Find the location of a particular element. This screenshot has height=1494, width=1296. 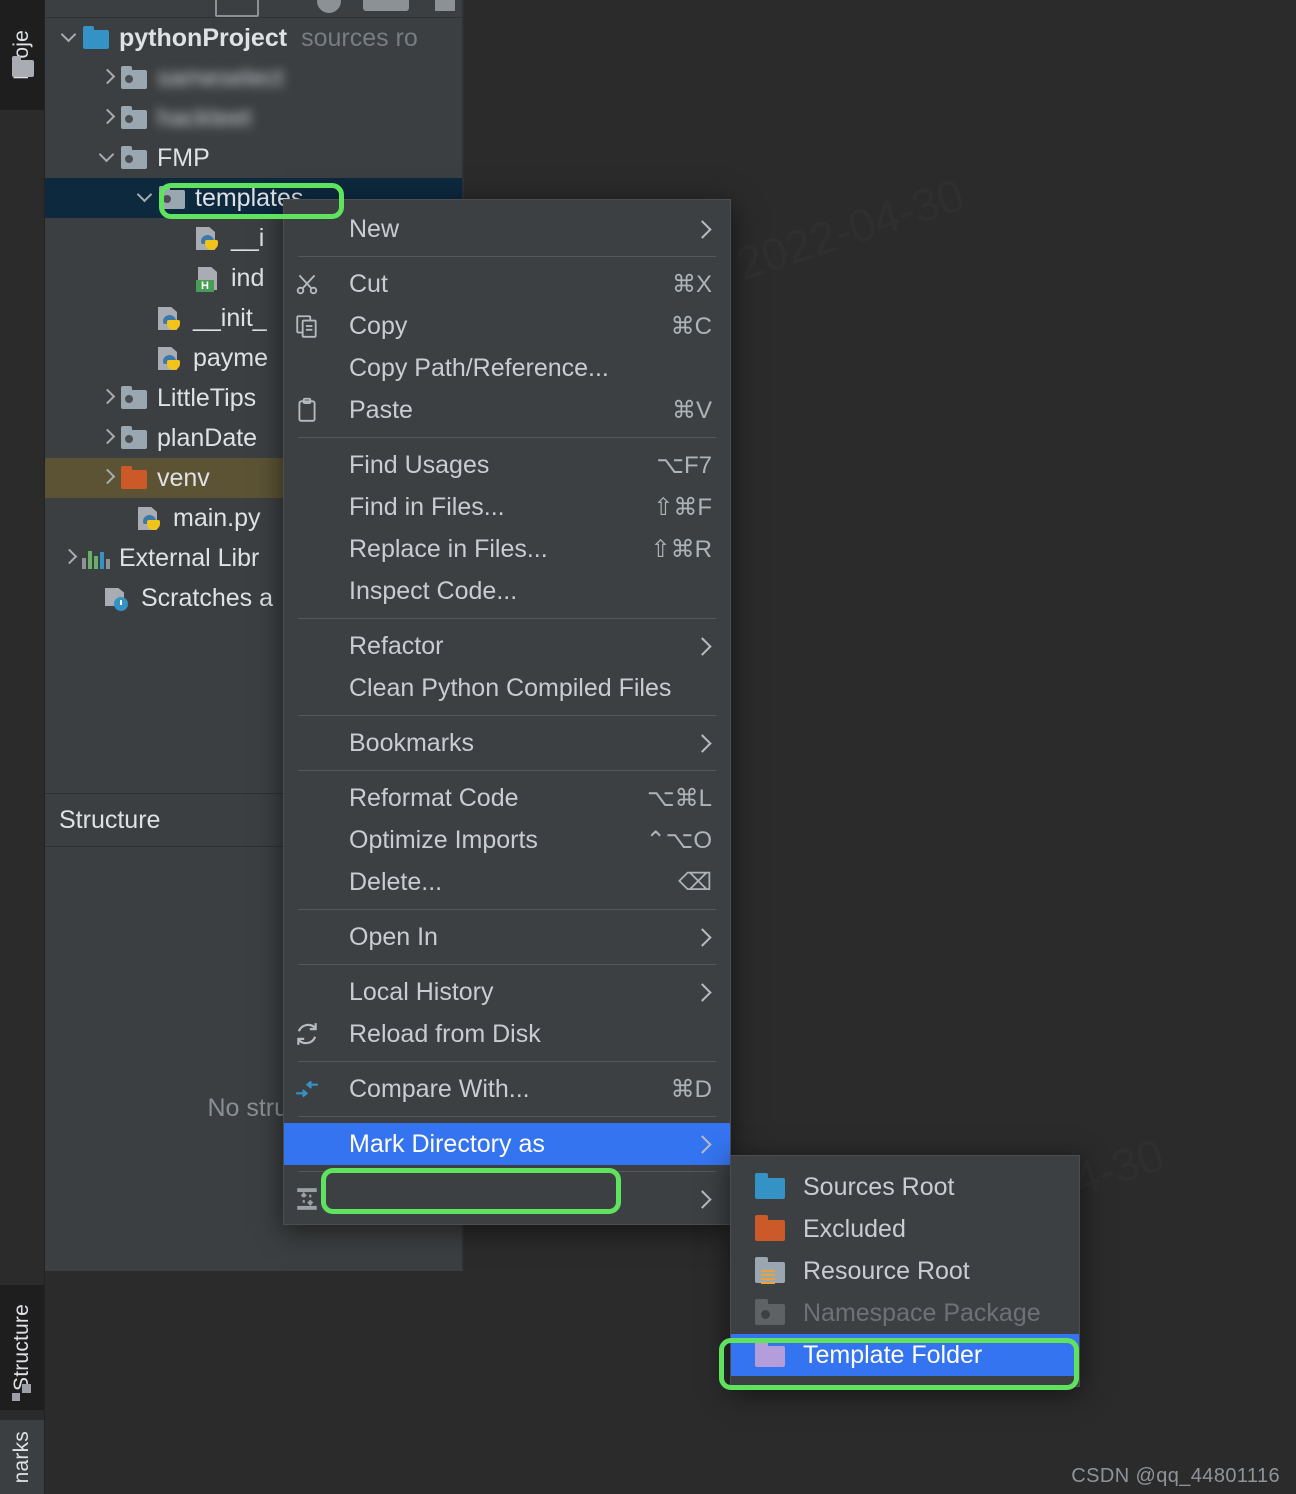

menu-item-paste: Paste ⌘V is located at coordinates (507, 410).